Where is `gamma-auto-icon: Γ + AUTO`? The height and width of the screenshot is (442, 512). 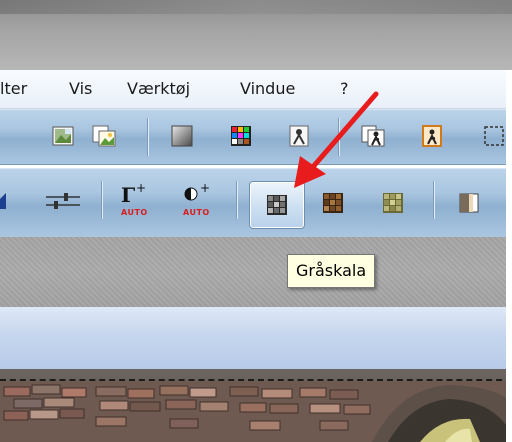
gamma-auto-icon: Γ + AUTO is located at coordinates (137, 202).